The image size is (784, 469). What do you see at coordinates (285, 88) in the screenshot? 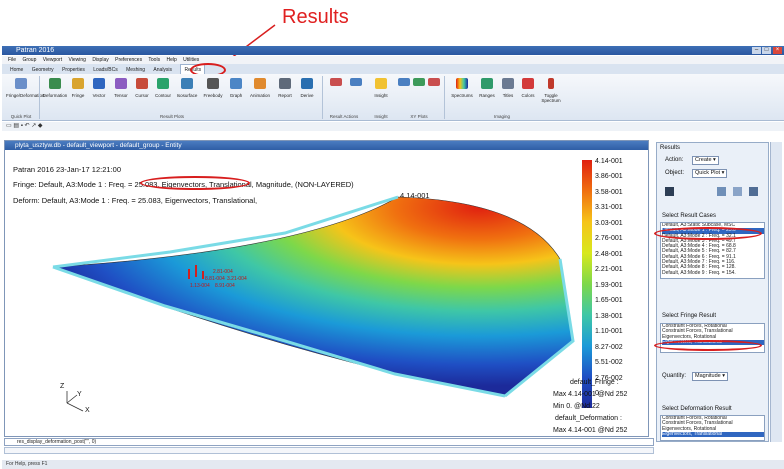
I see `report-button: Report` at bounding box center [285, 88].